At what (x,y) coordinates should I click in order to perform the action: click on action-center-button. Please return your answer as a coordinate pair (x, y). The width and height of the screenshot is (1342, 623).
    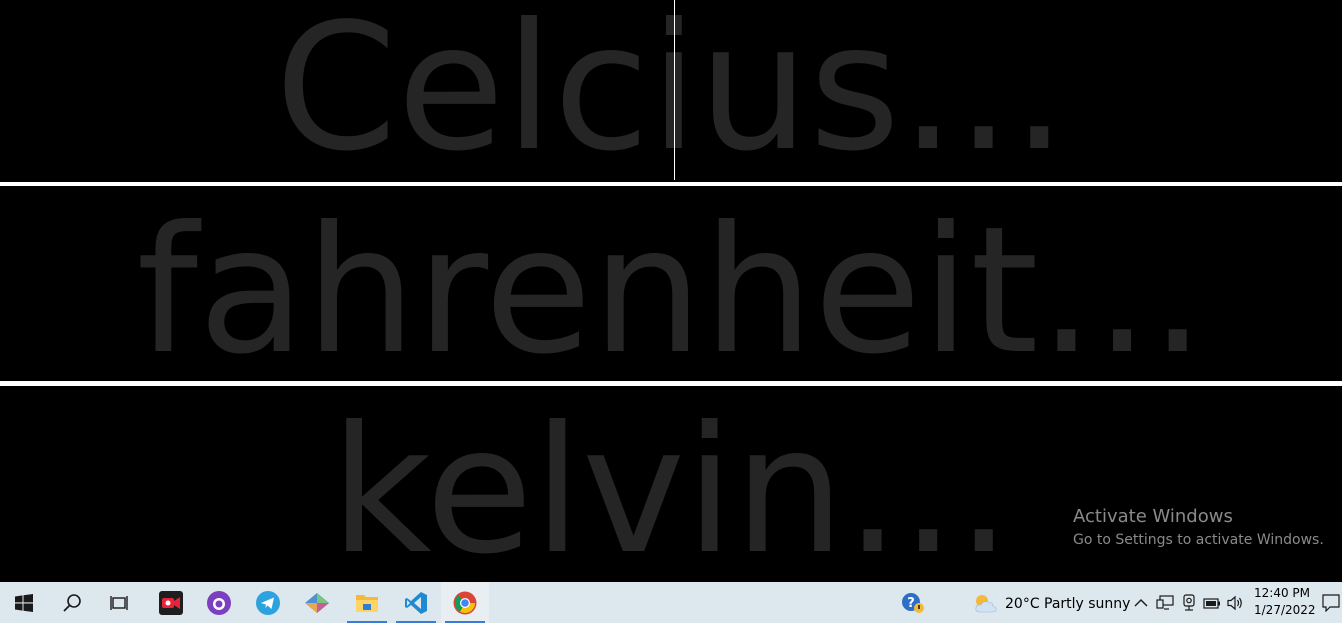
    Looking at the image, I should click on (1331, 602).